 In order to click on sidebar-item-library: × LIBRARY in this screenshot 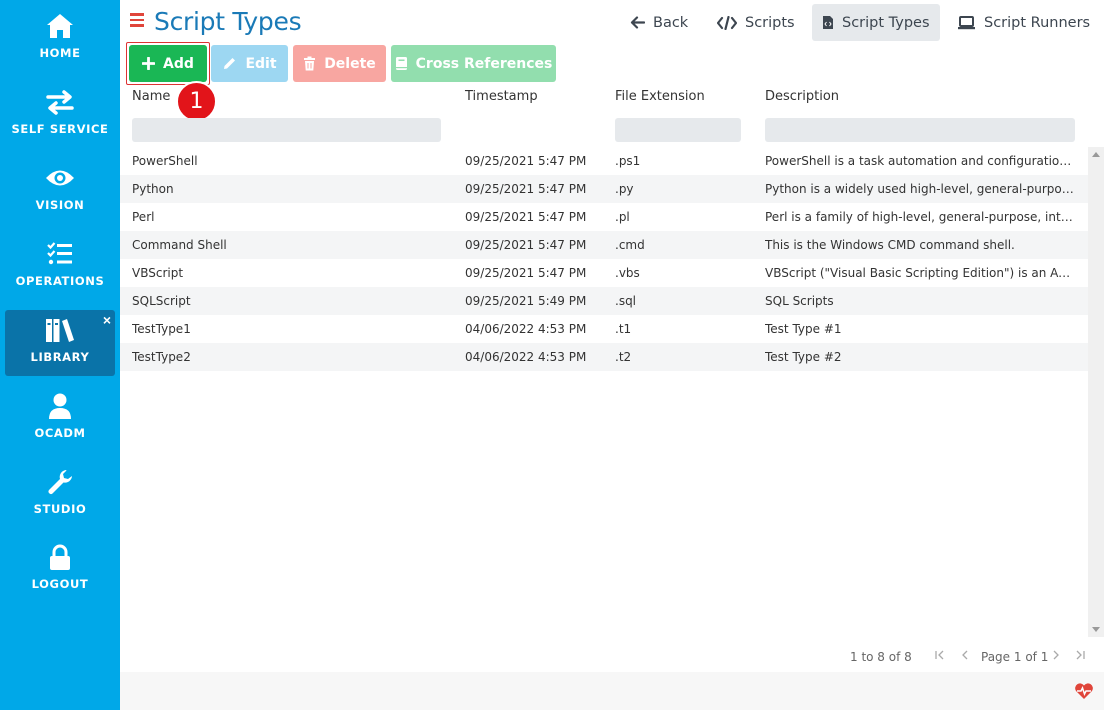, I will do `click(60, 343)`.